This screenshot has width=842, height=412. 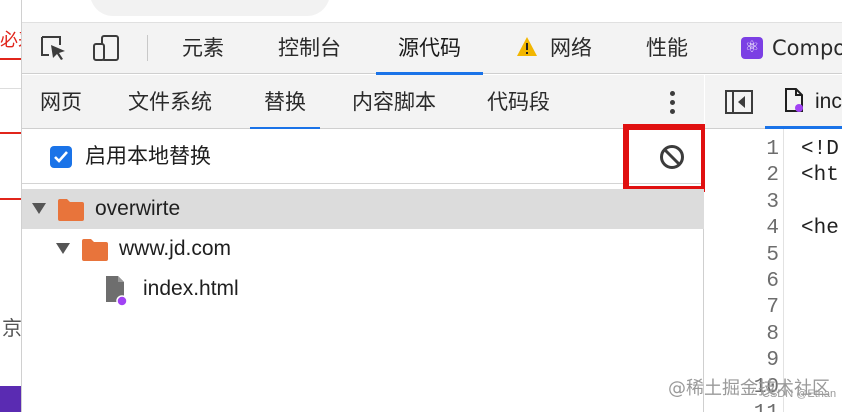 What do you see at coordinates (571, 48) in the screenshot?
I see `tab-network: 网络` at bounding box center [571, 48].